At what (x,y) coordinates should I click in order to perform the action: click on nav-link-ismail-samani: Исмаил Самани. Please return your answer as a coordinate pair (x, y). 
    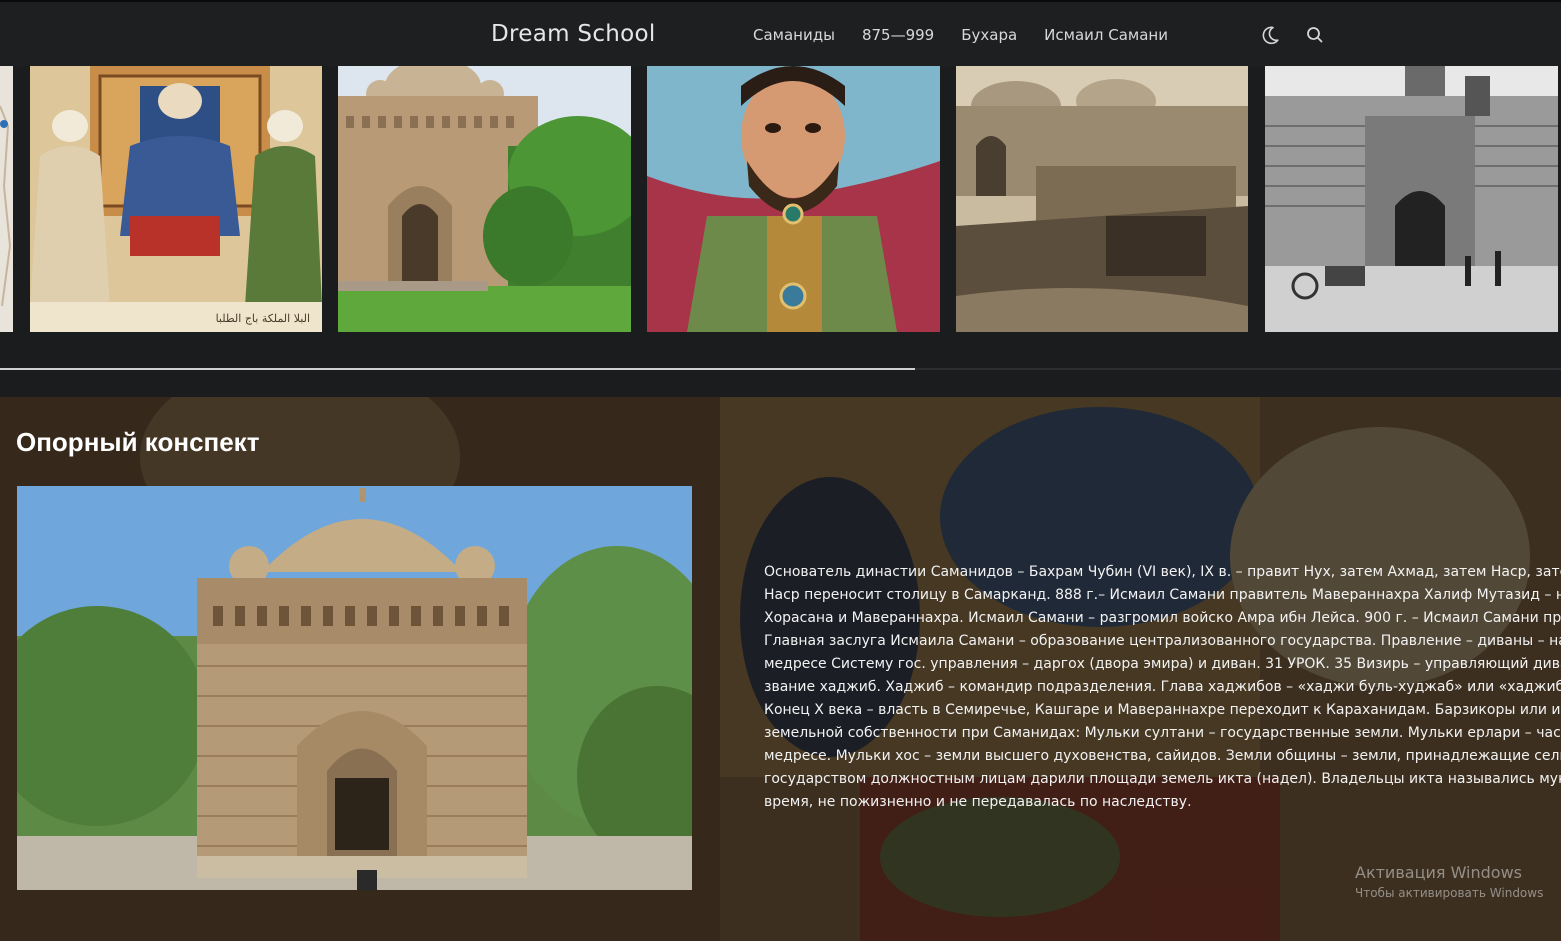
    Looking at the image, I should click on (1106, 35).